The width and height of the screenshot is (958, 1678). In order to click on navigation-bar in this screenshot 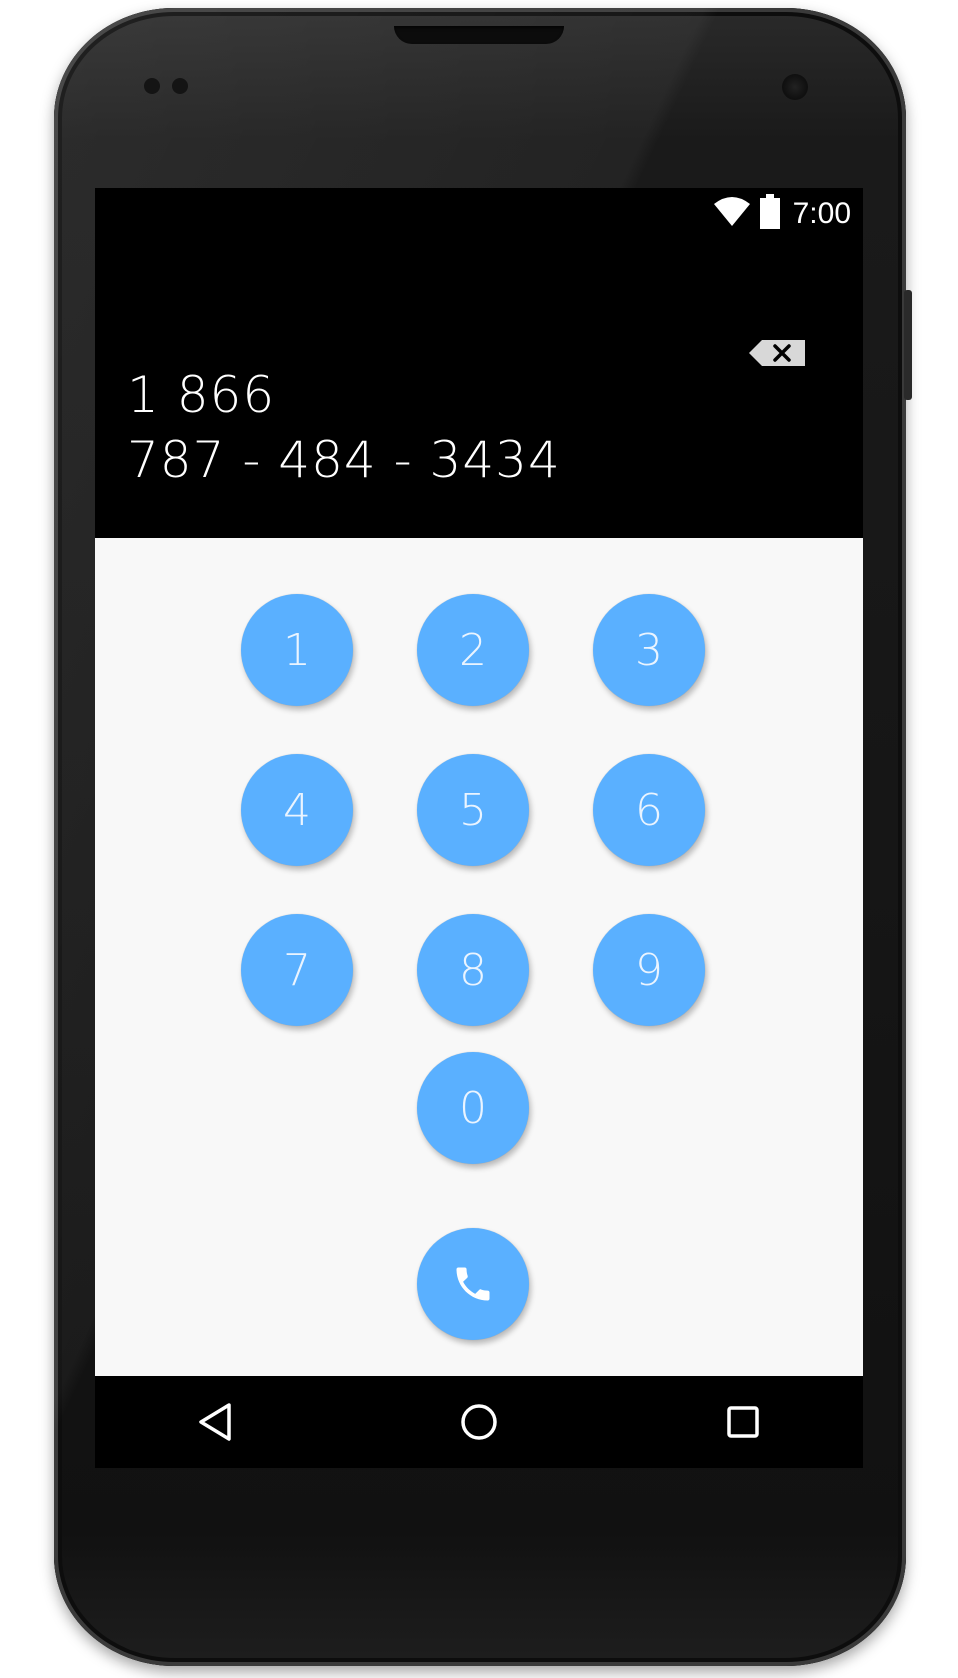, I will do `click(479, 1422)`.